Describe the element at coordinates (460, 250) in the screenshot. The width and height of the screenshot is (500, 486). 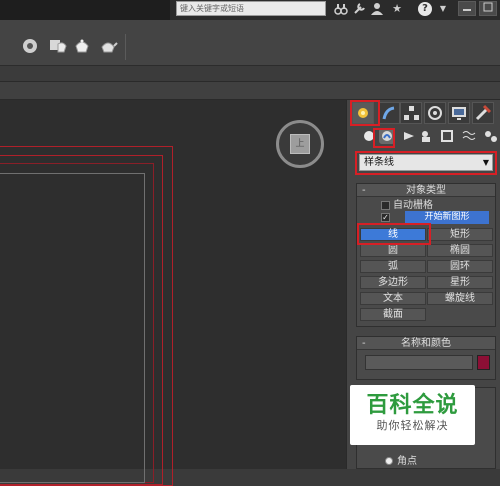
I see `ellipse-button: 椭圆` at that location.